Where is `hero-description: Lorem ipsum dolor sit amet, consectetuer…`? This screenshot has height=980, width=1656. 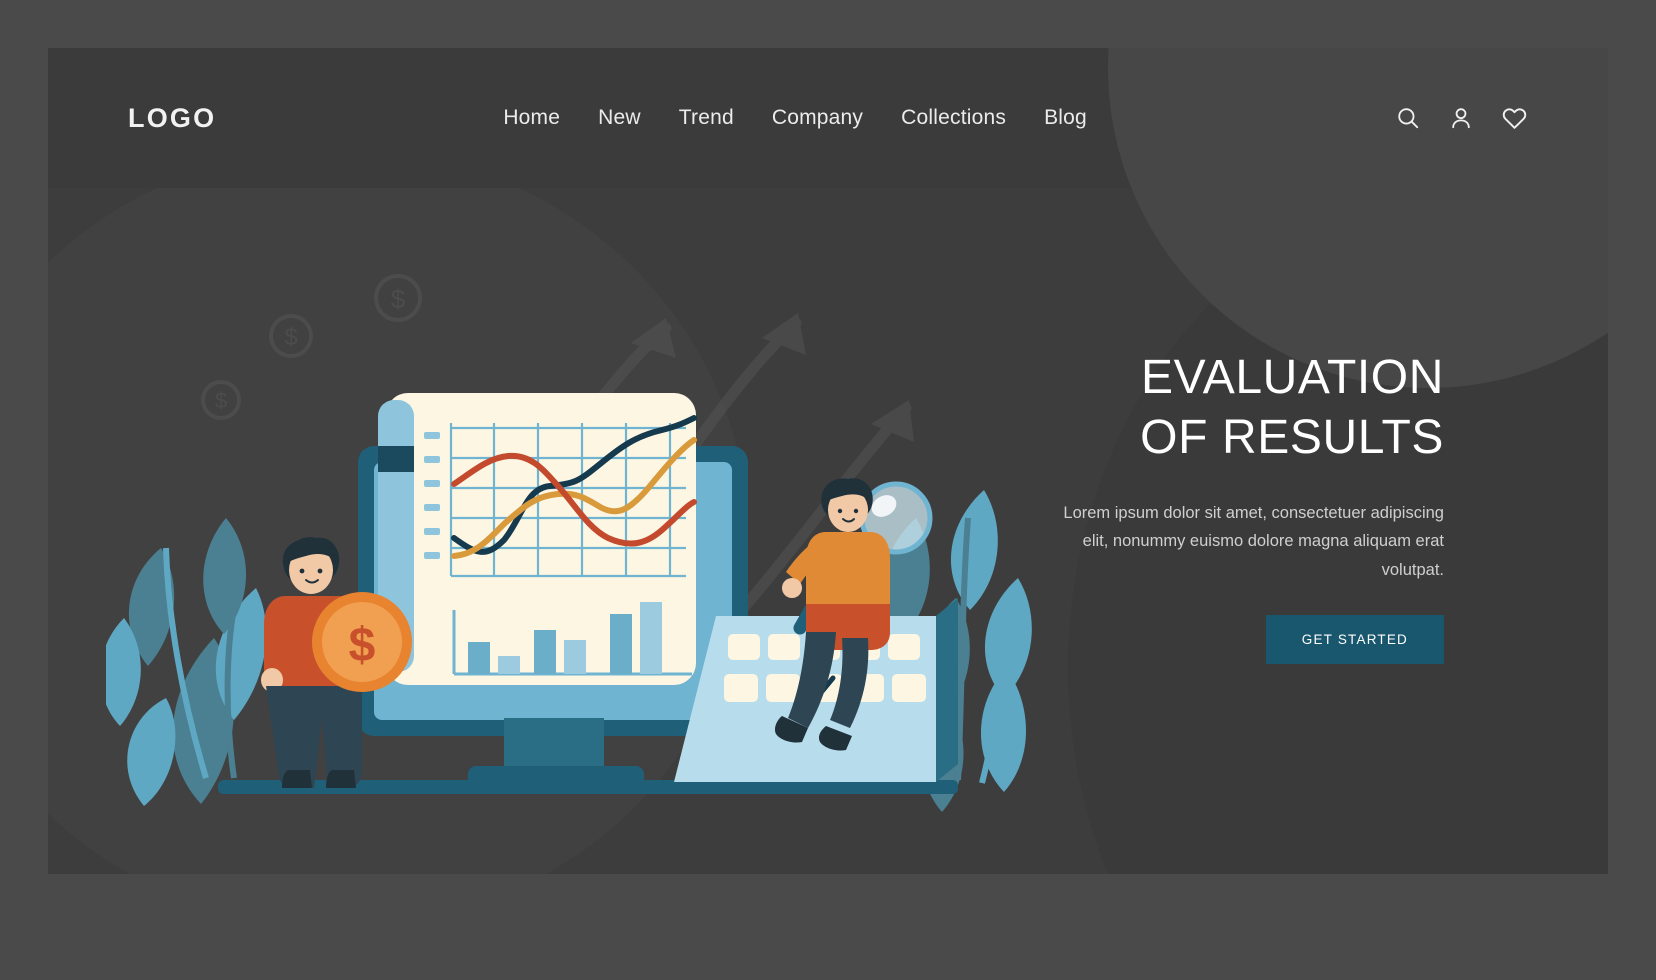
hero-description: Lorem ipsum dolor sit amet, consectetuer… is located at coordinates (1253, 541).